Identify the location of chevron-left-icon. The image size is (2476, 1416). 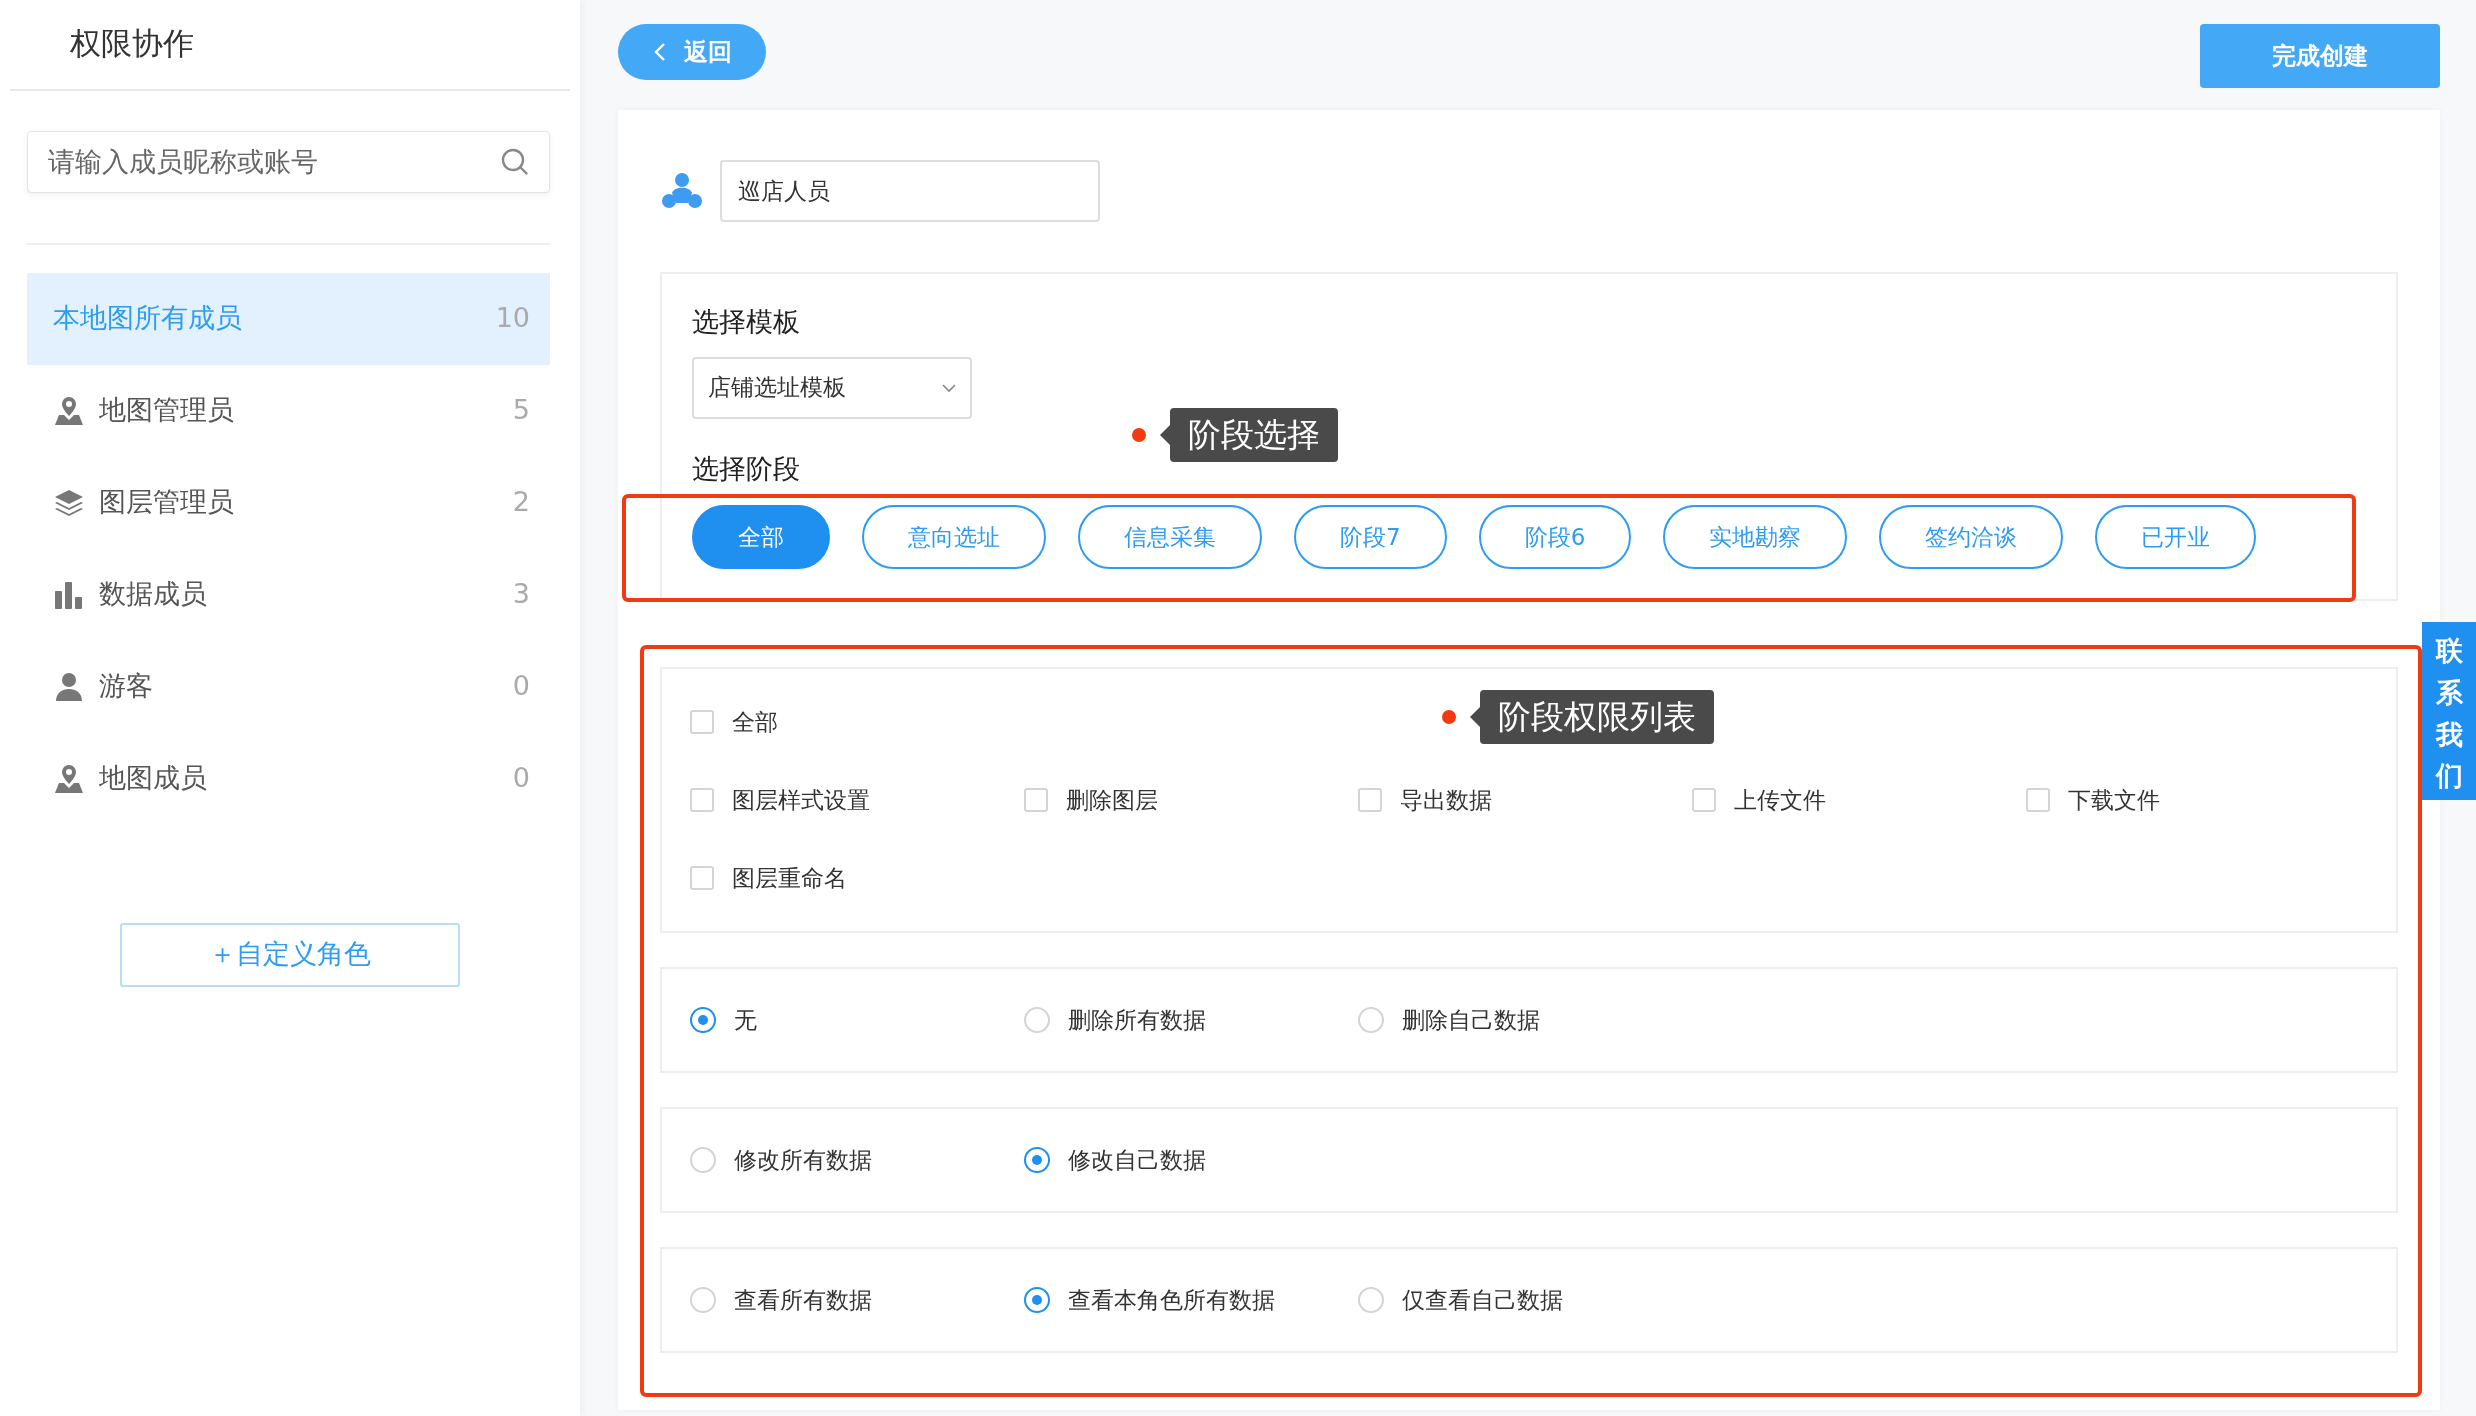
(660, 52).